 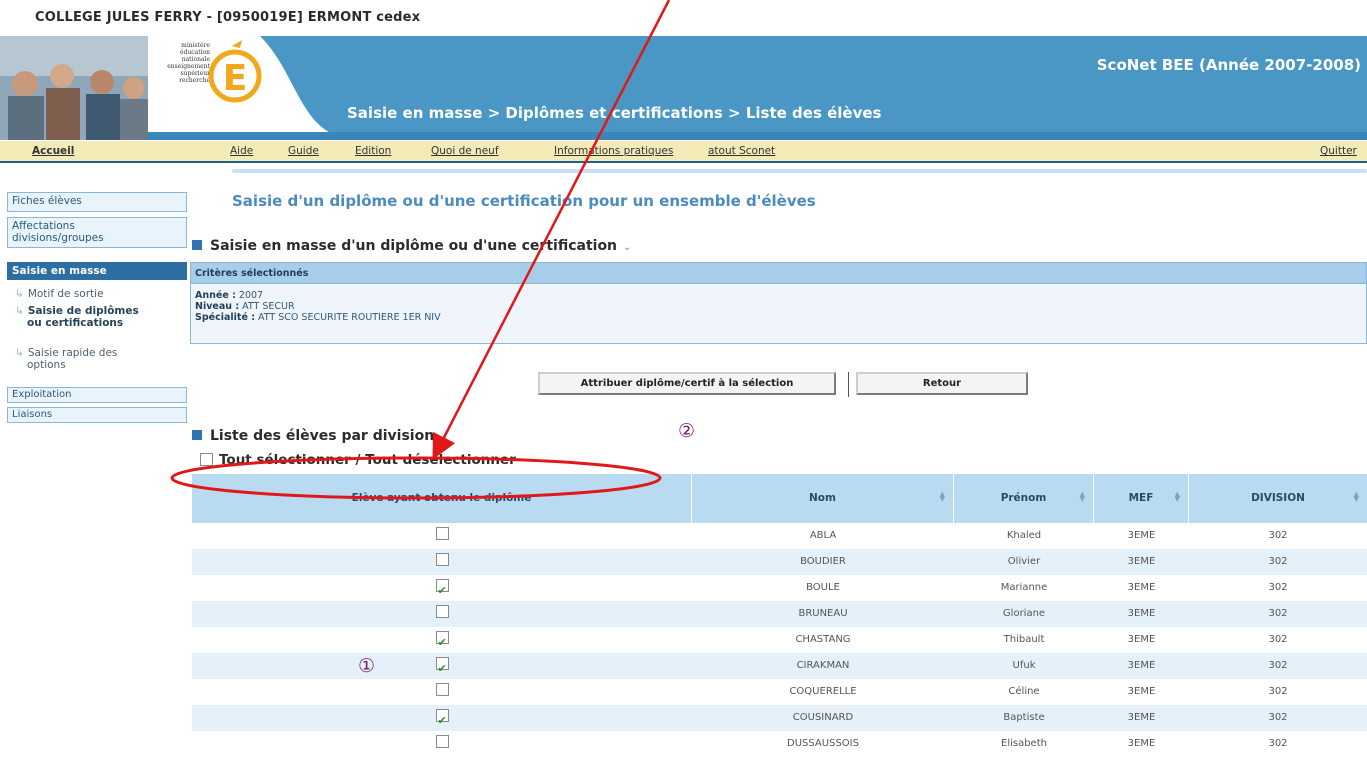 What do you see at coordinates (373, 151) in the screenshot?
I see `menu-edition: Edition` at bounding box center [373, 151].